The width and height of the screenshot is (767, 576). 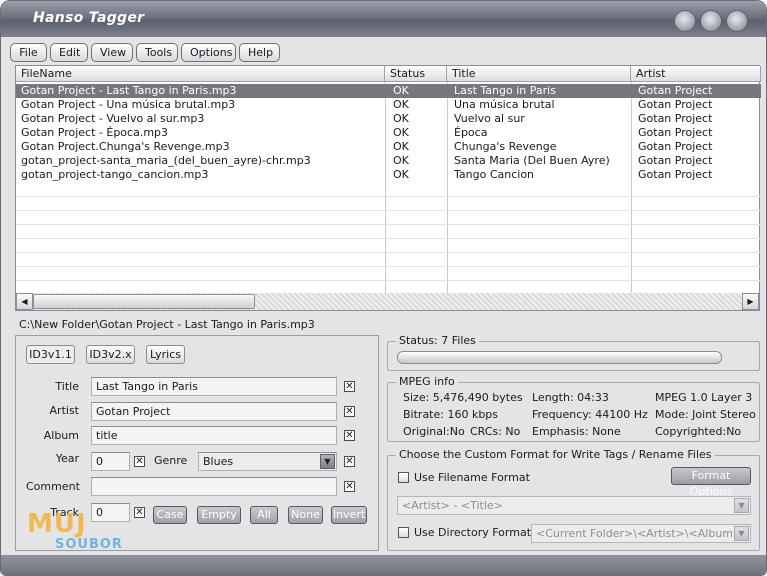 I want to click on minimize-icon, so click(x=685, y=21).